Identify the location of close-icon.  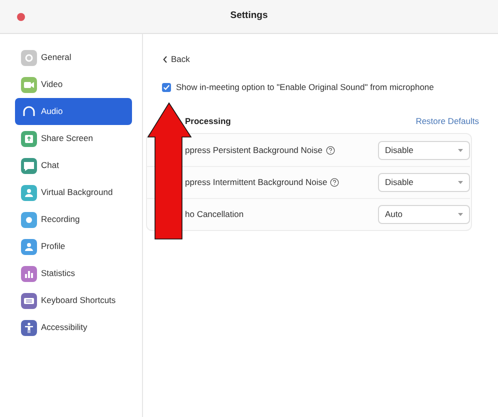
(21, 17).